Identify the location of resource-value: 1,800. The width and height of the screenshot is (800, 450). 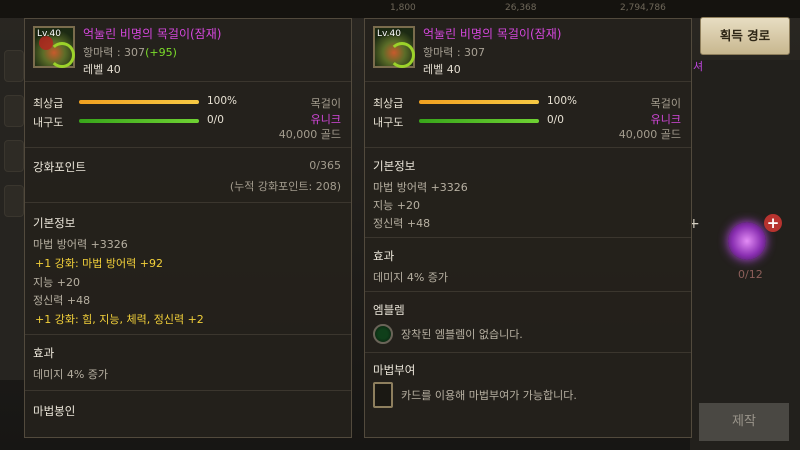
(403, 8).